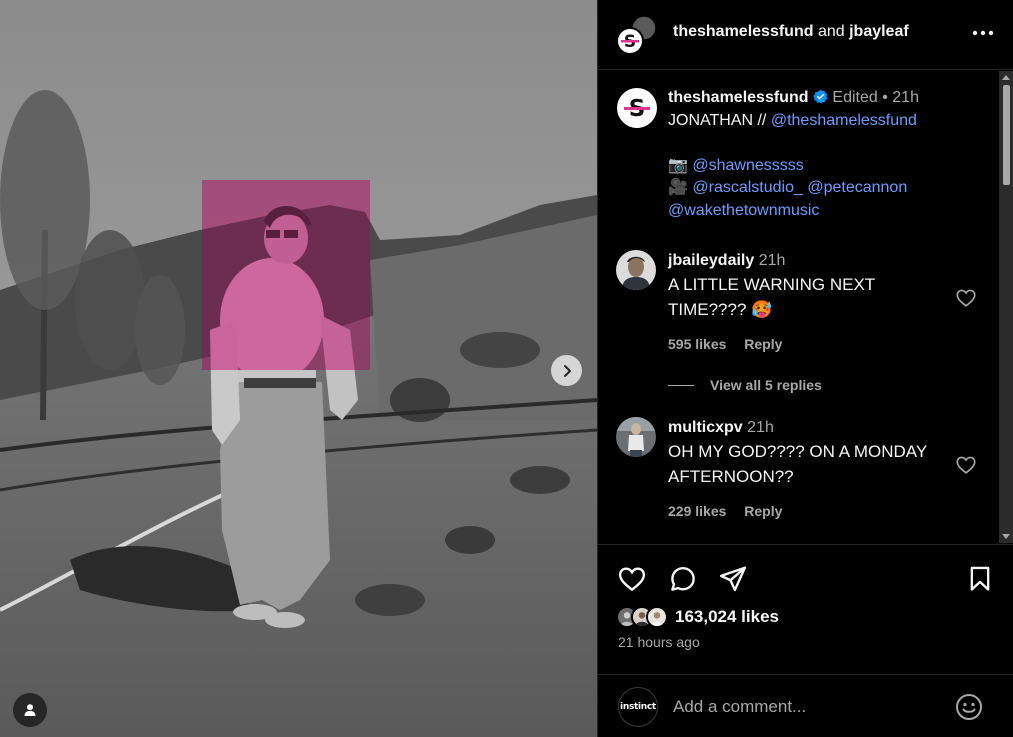  I want to click on comment-icon, so click(683, 578).